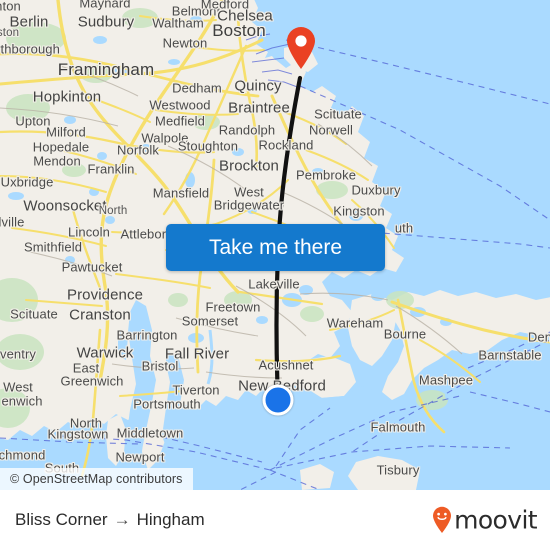 The width and height of the screenshot is (550, 550). I want to click on route-arrow-icon: →, so click(122, 519).